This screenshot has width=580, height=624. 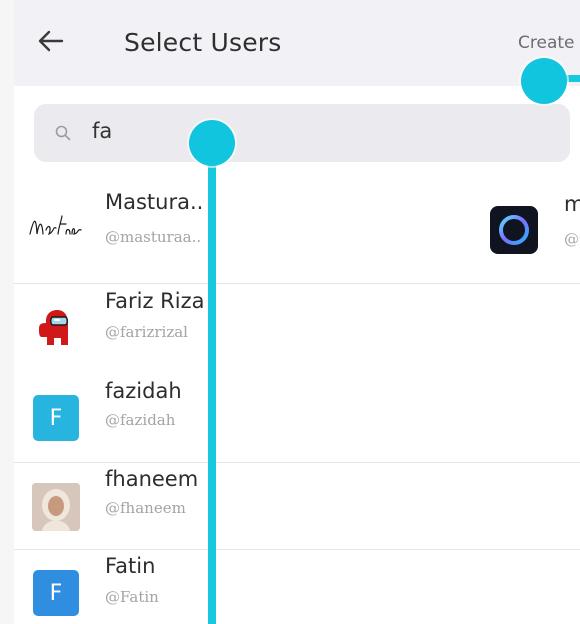 I want to click on red-character-avatar-icon, so click(x=56, y=330).